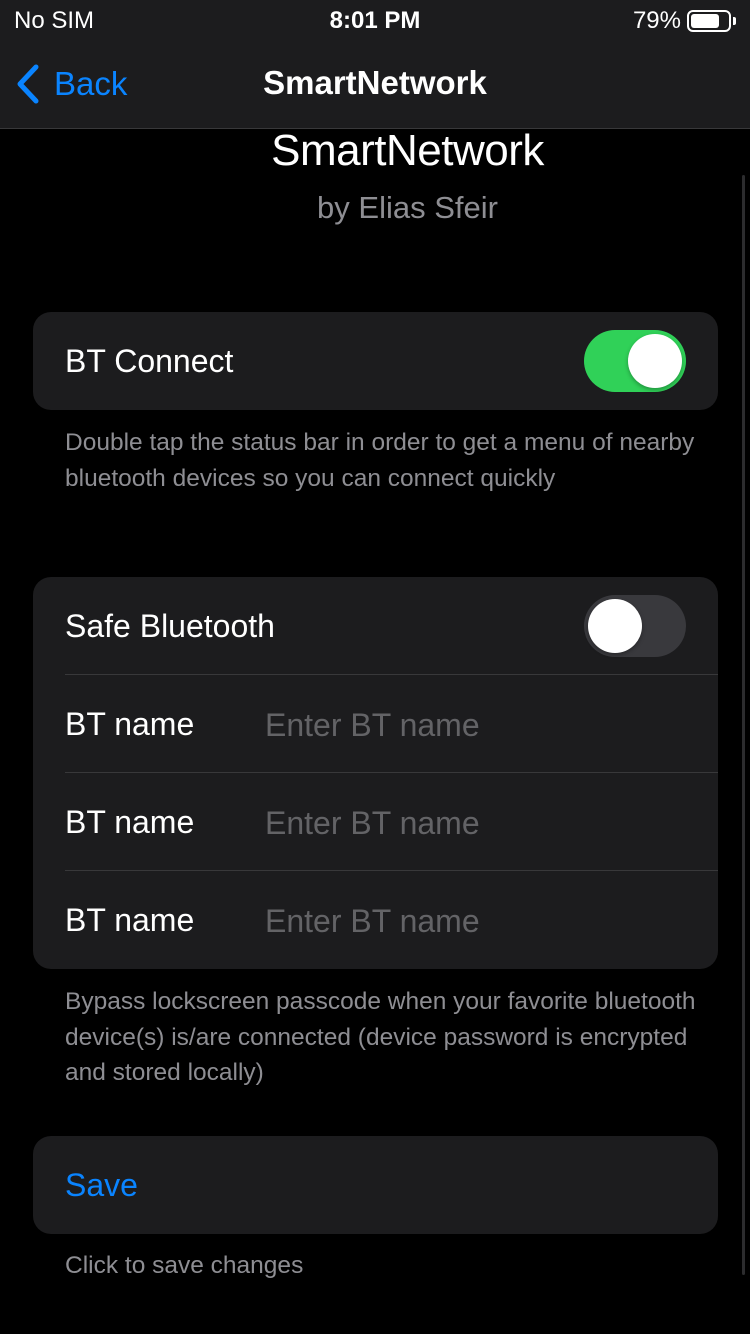 This screenshot has width=750, height=1334. I want to click on bt-name-row-3: BT name, so click(375, 920).